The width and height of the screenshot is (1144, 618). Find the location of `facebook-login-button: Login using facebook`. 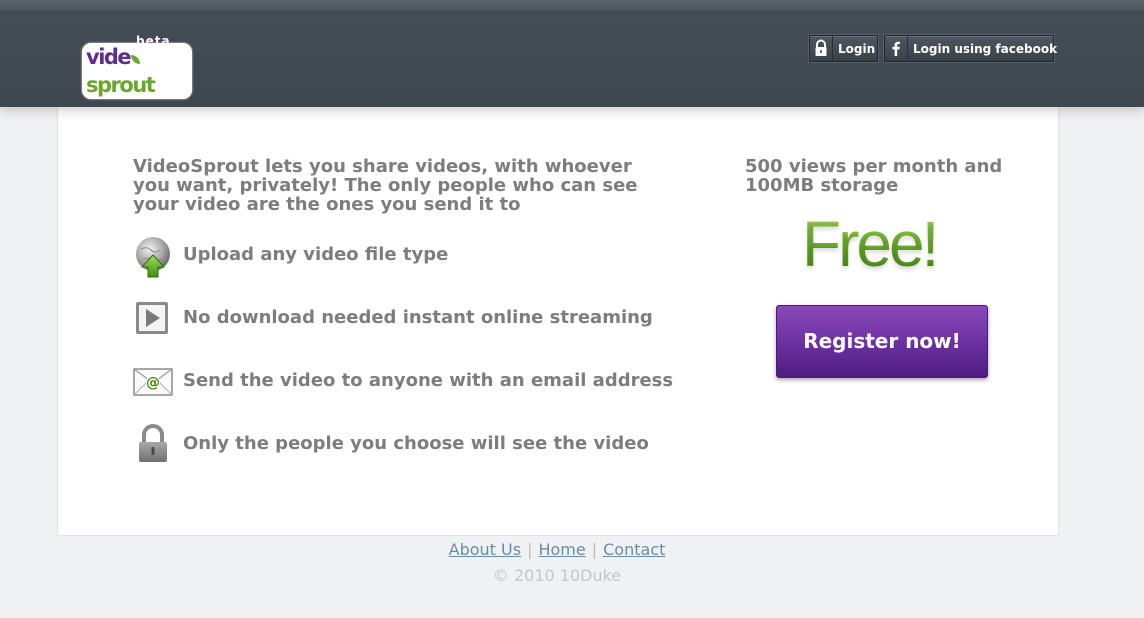

facebook-login-button: Login using facebook is located at coordinates (971, 48).